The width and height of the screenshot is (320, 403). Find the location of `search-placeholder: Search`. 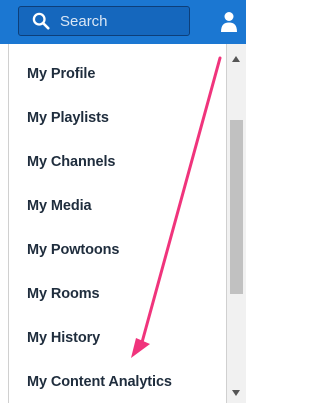

search-placeholder: Search is located at coordinates (84, 21).